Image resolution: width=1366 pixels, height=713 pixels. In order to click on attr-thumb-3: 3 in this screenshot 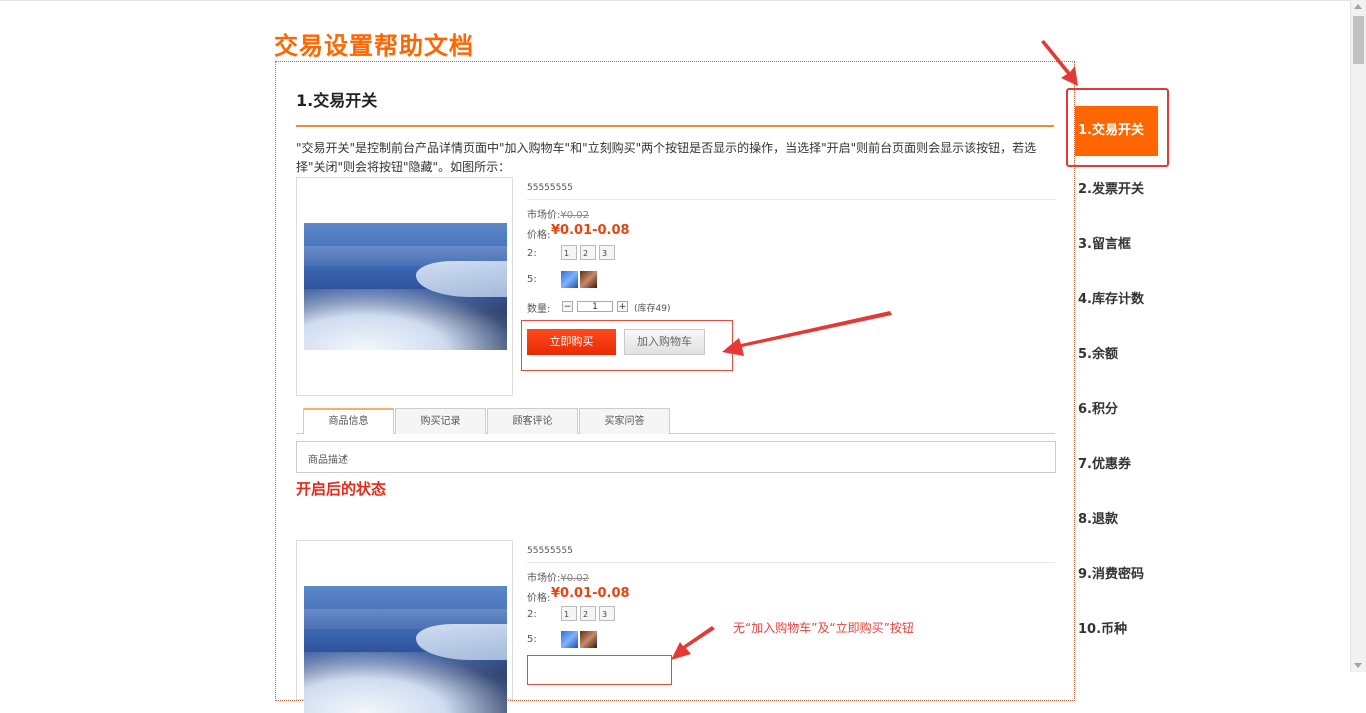, I will do `click(607, 252)`.